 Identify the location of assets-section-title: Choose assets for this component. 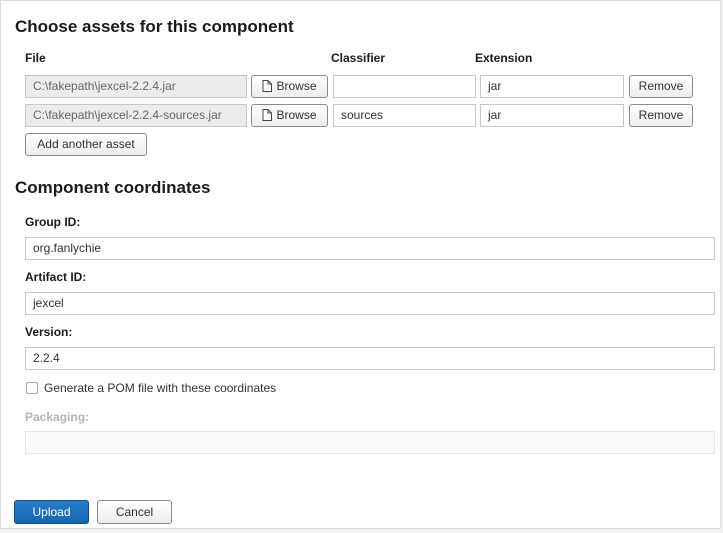
(154, 26).